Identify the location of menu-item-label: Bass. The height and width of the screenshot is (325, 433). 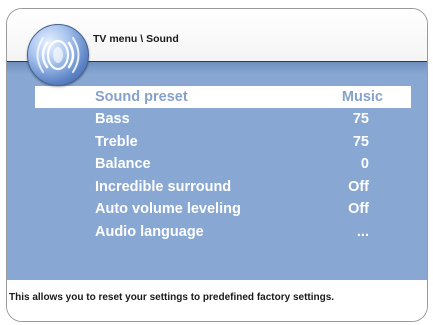
(112, 119).